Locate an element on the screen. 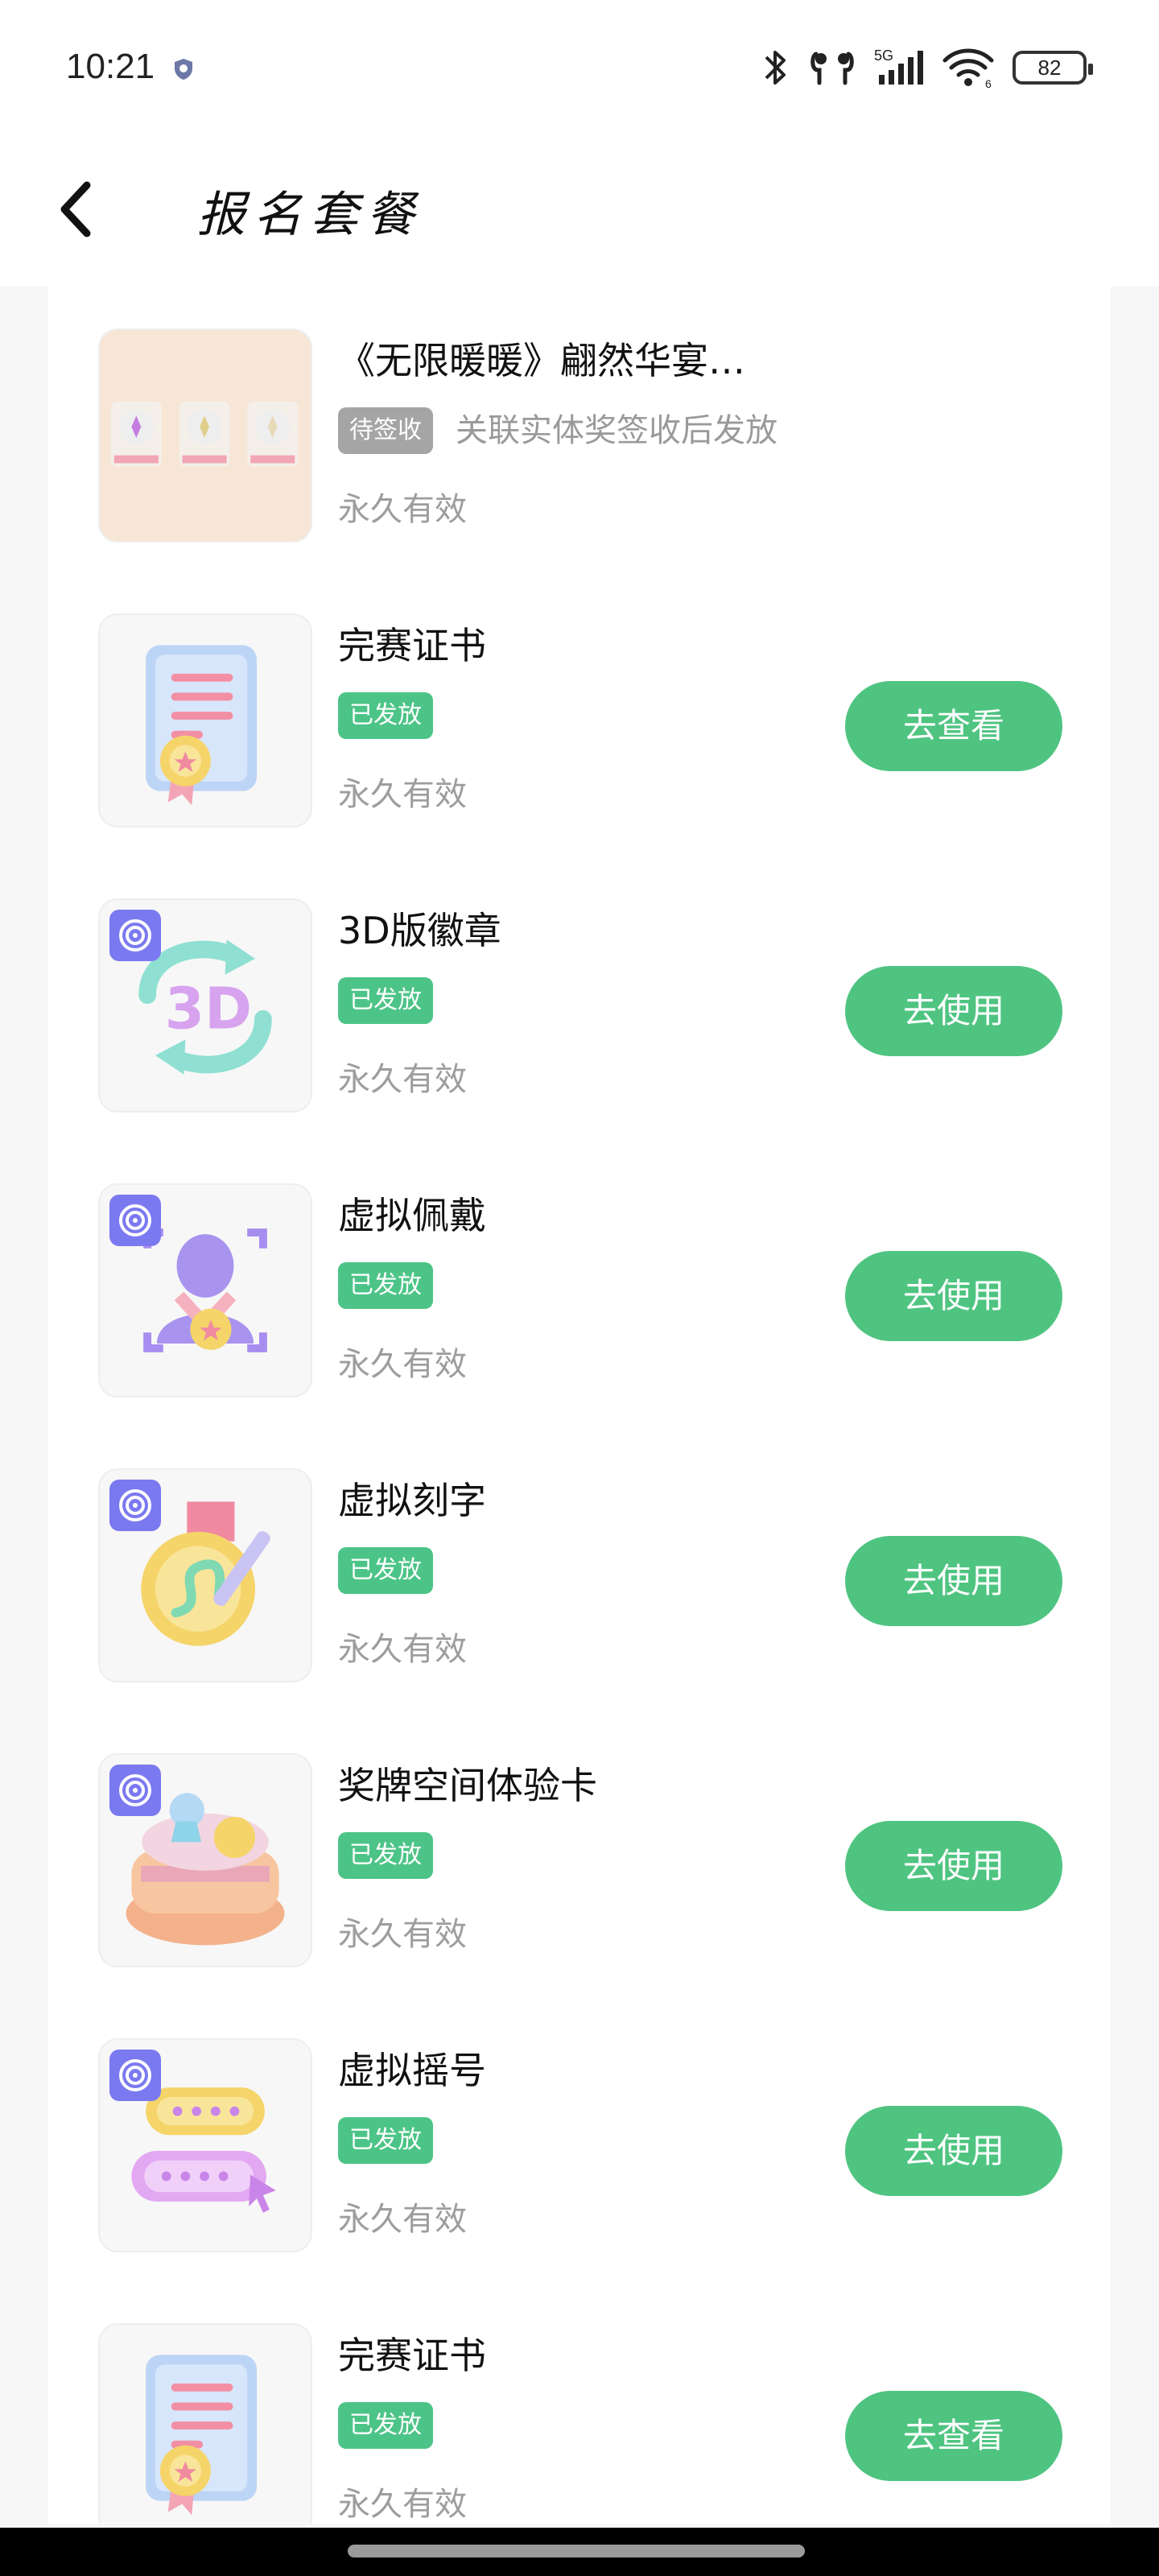 Image resolution: width=1159 pixels, height=2576 pixels. svg-text: 6 is located at coordinates (988, 83).